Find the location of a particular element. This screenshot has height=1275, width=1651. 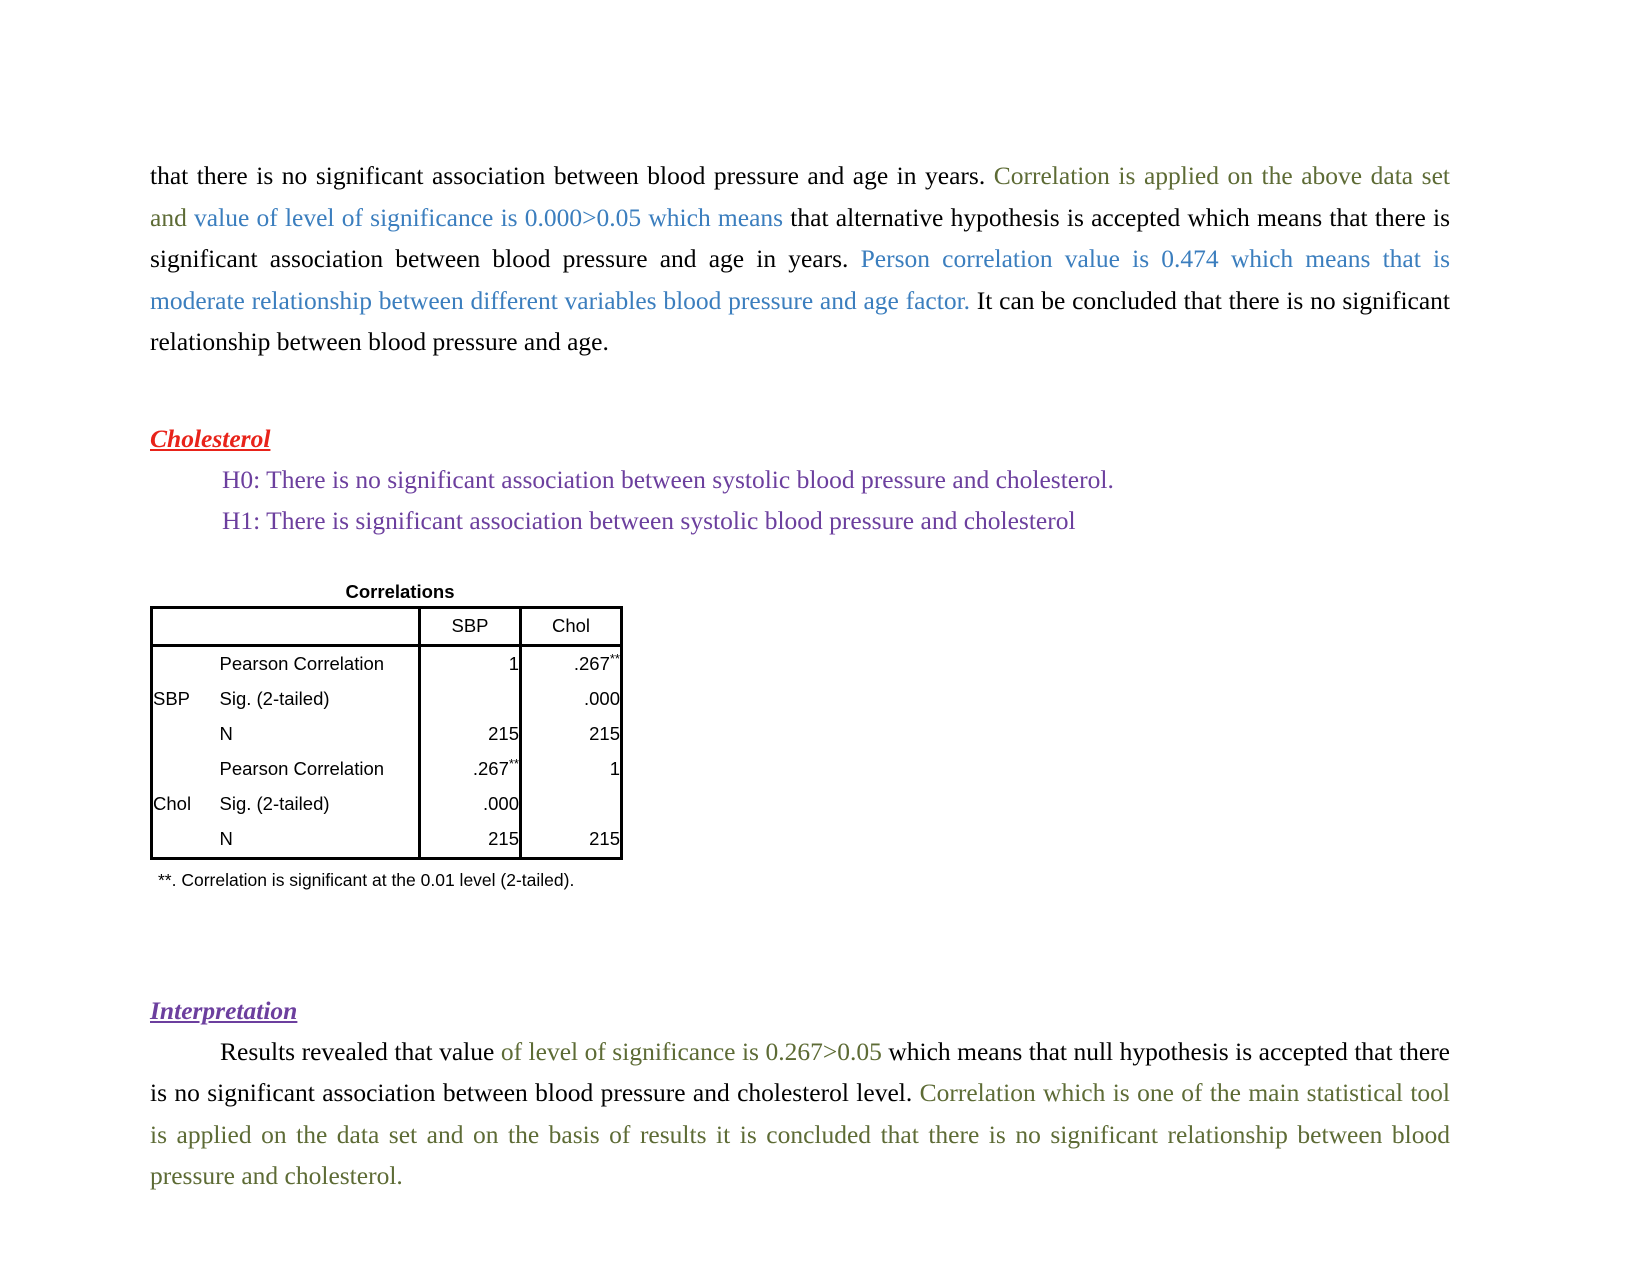

header-corner-blank is located at coordinates (185, 627).